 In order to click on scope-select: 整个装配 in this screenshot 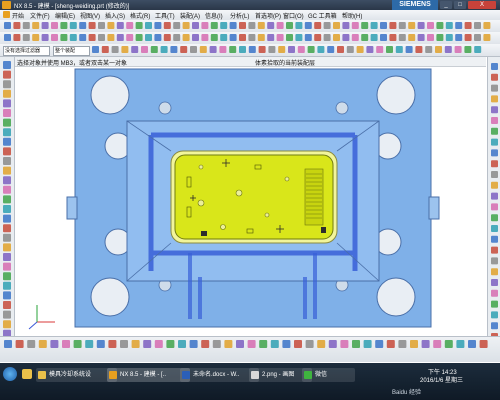, I will do `click(71, 51)`.